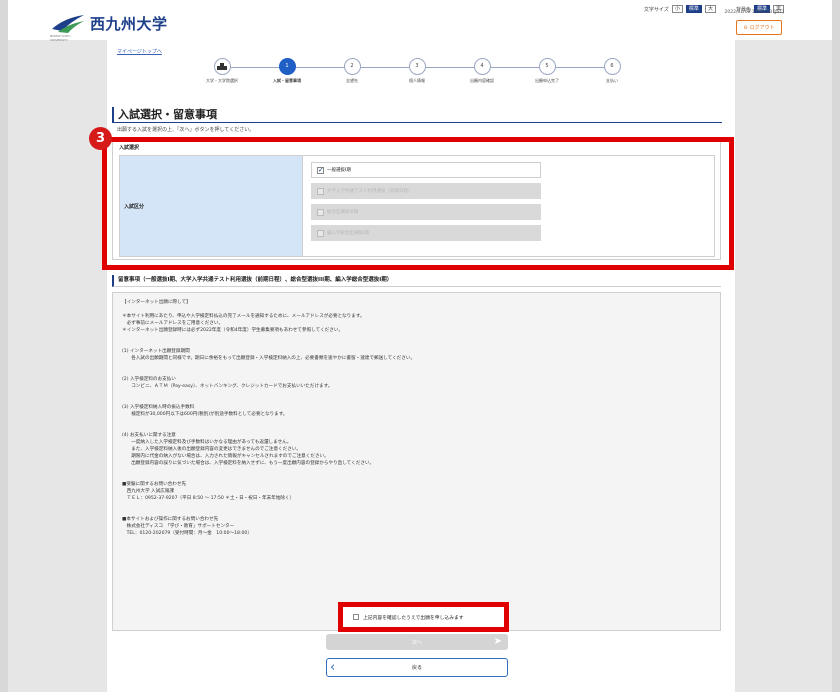  I want to click on step-badge: 3, so click(100, 138).